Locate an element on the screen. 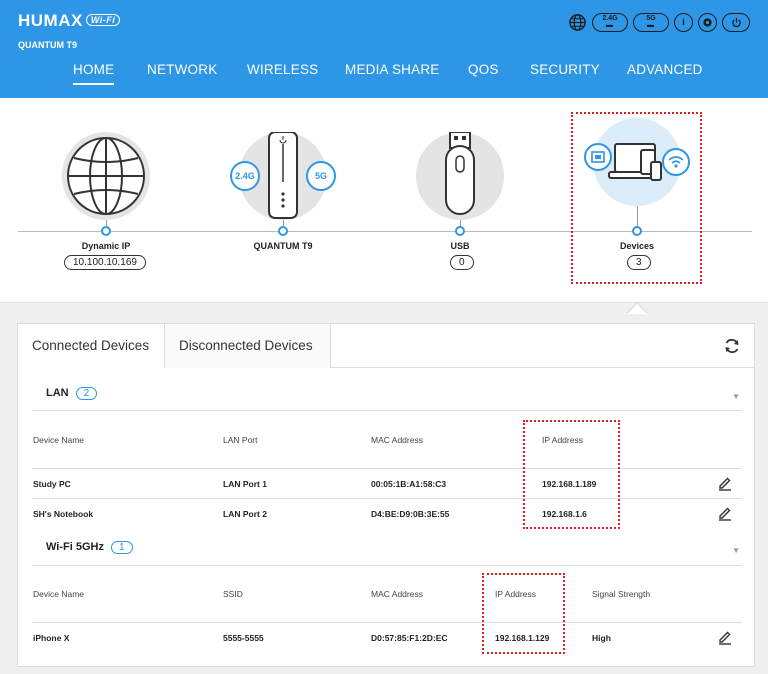 The image size is (768, 674). header-toolbar: 2.4G ▬ 5G ▬ i is located at coordinates (659, 22).